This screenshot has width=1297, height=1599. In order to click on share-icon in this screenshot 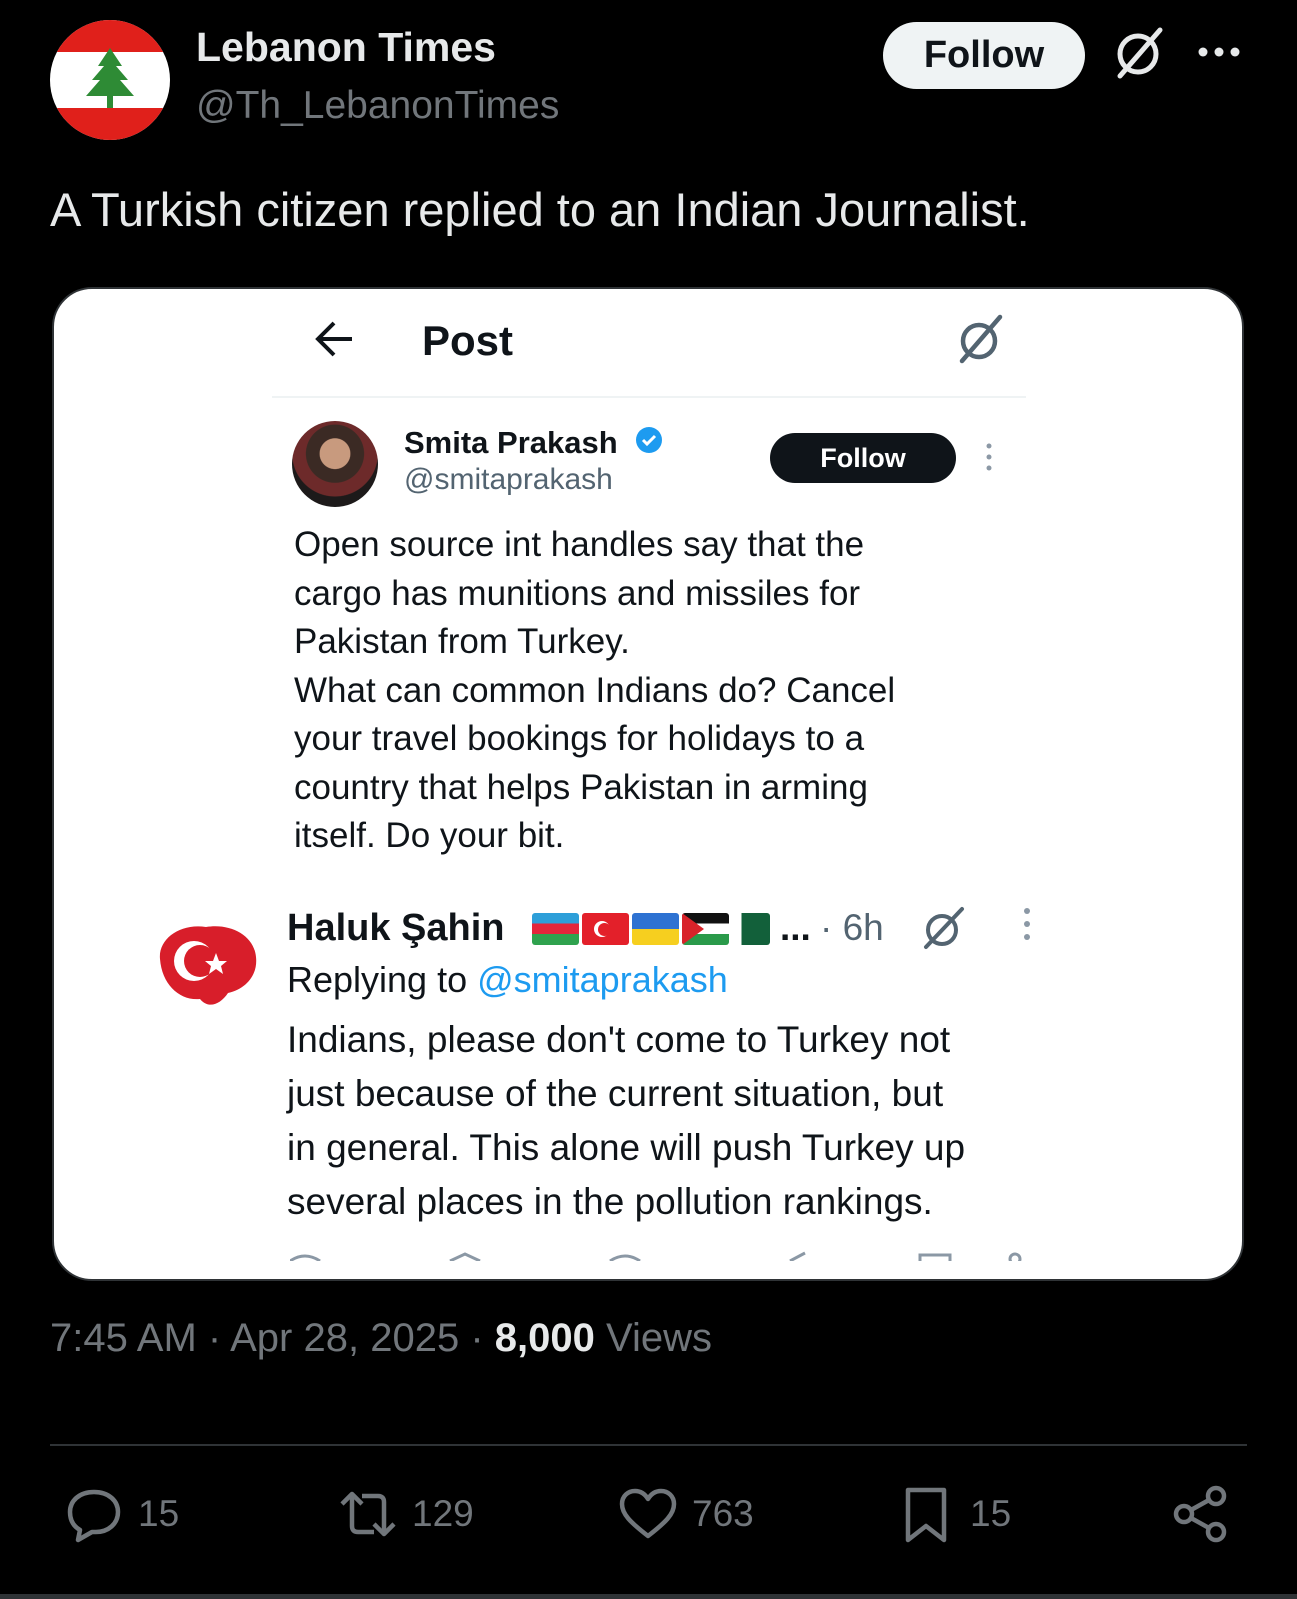, I will do `click(1200, 1514)`.